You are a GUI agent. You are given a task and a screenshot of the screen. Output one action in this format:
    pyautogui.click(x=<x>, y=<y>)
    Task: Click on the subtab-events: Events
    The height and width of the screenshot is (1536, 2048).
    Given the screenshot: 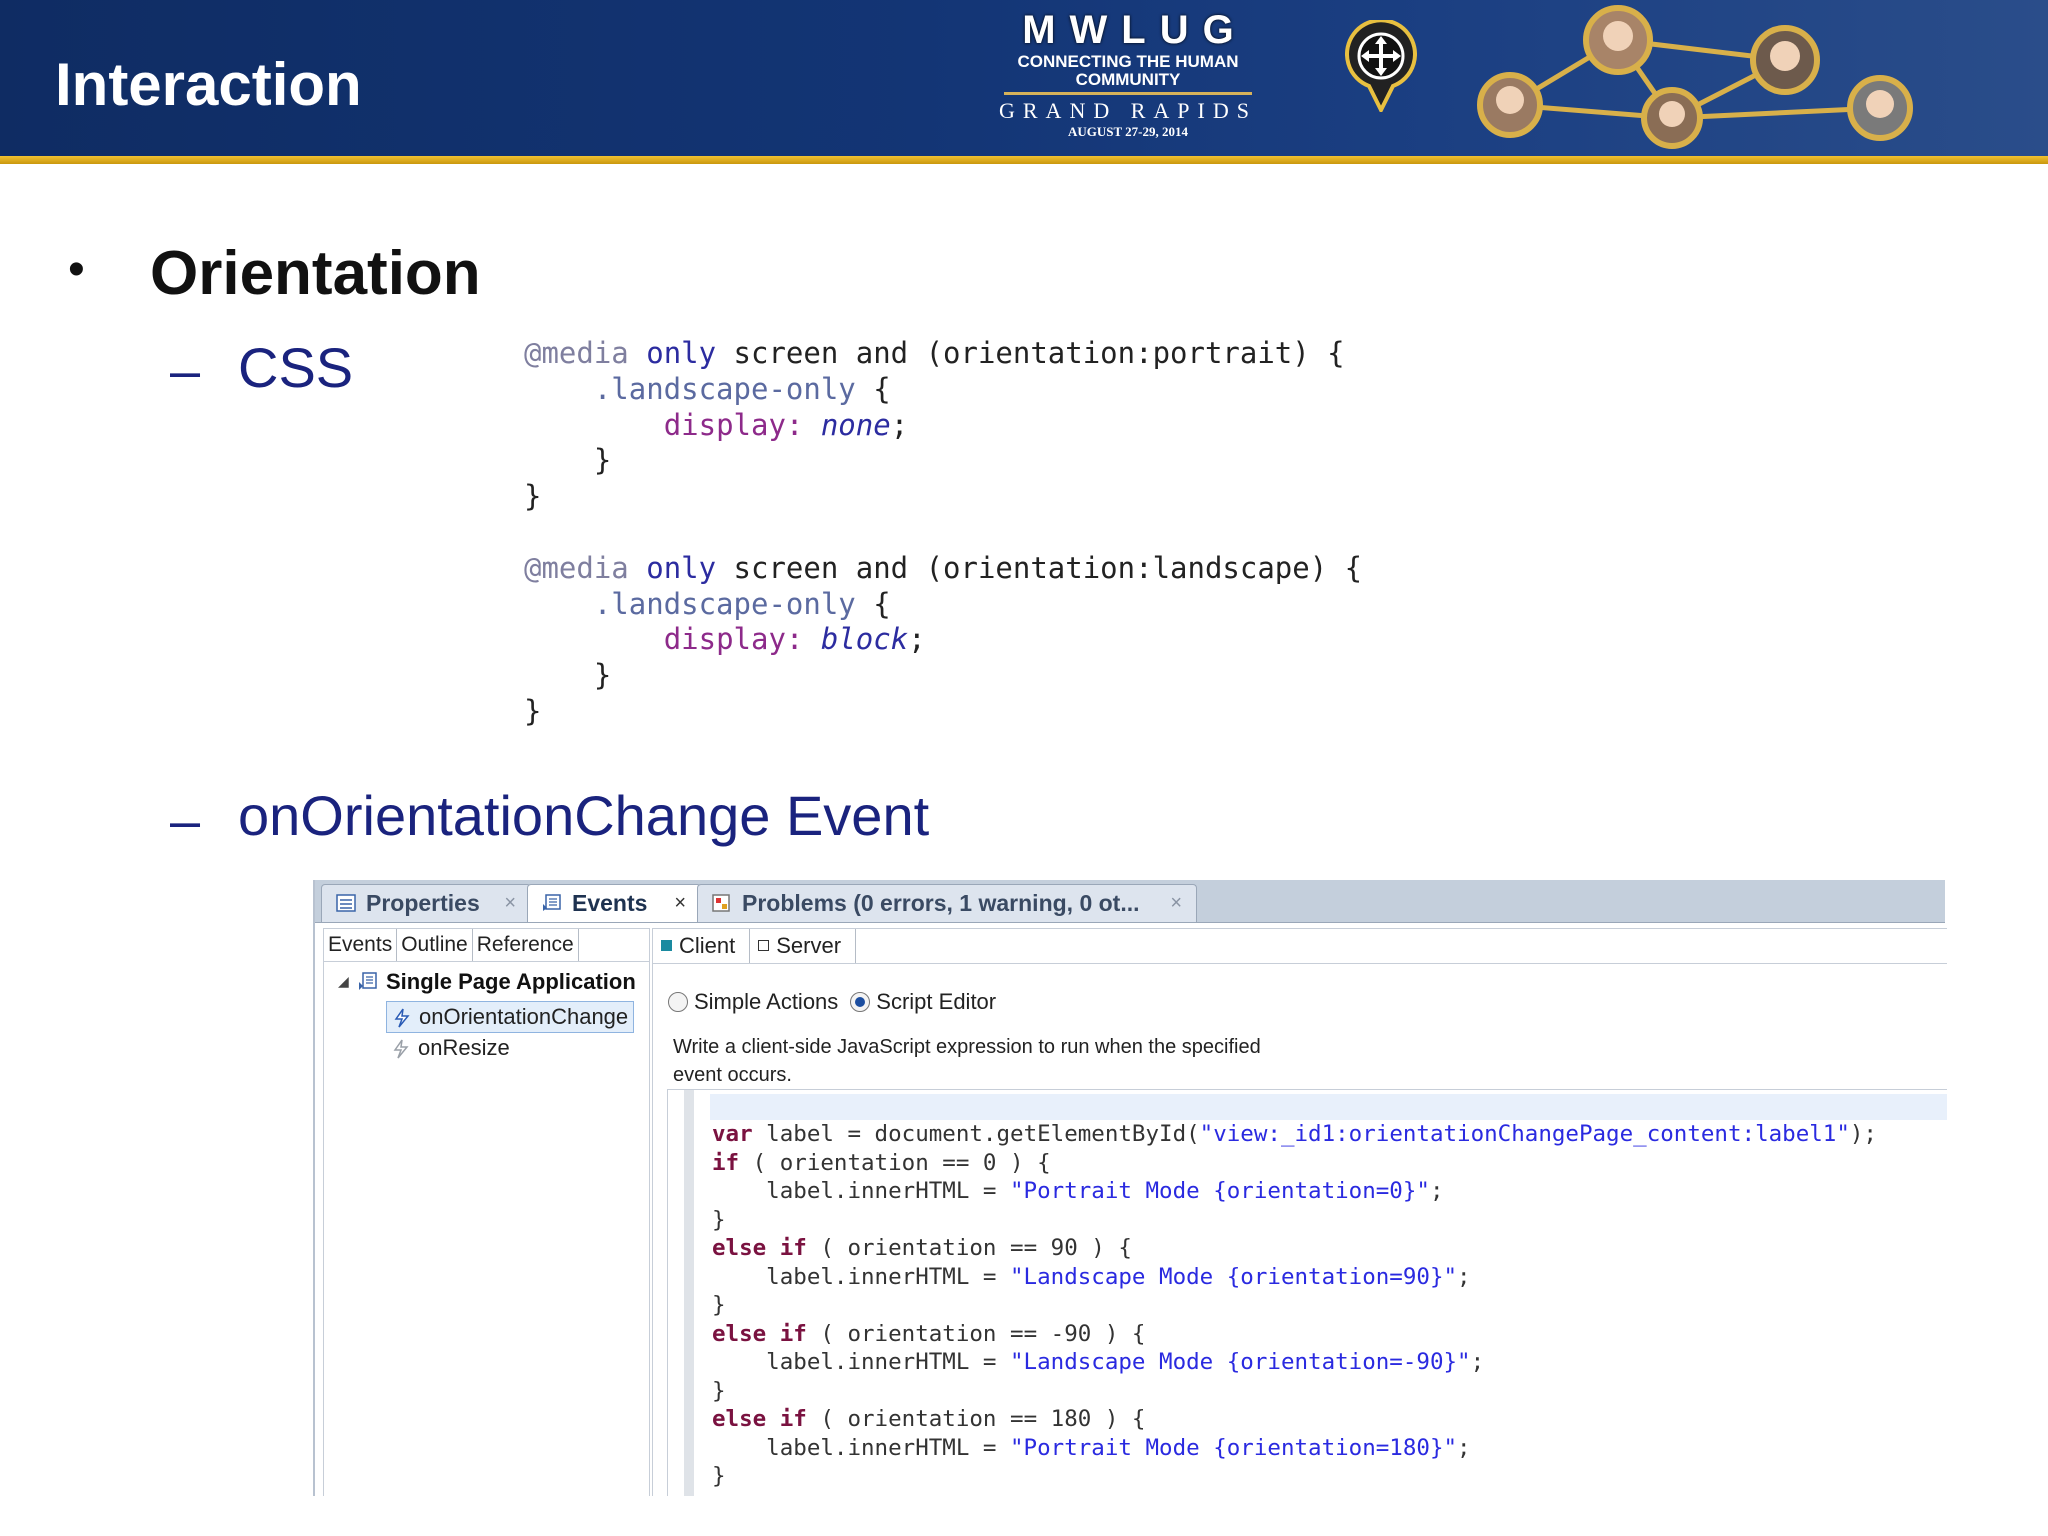 What is the action you would take?
    pyautogui.click(x=361, y=945)
    